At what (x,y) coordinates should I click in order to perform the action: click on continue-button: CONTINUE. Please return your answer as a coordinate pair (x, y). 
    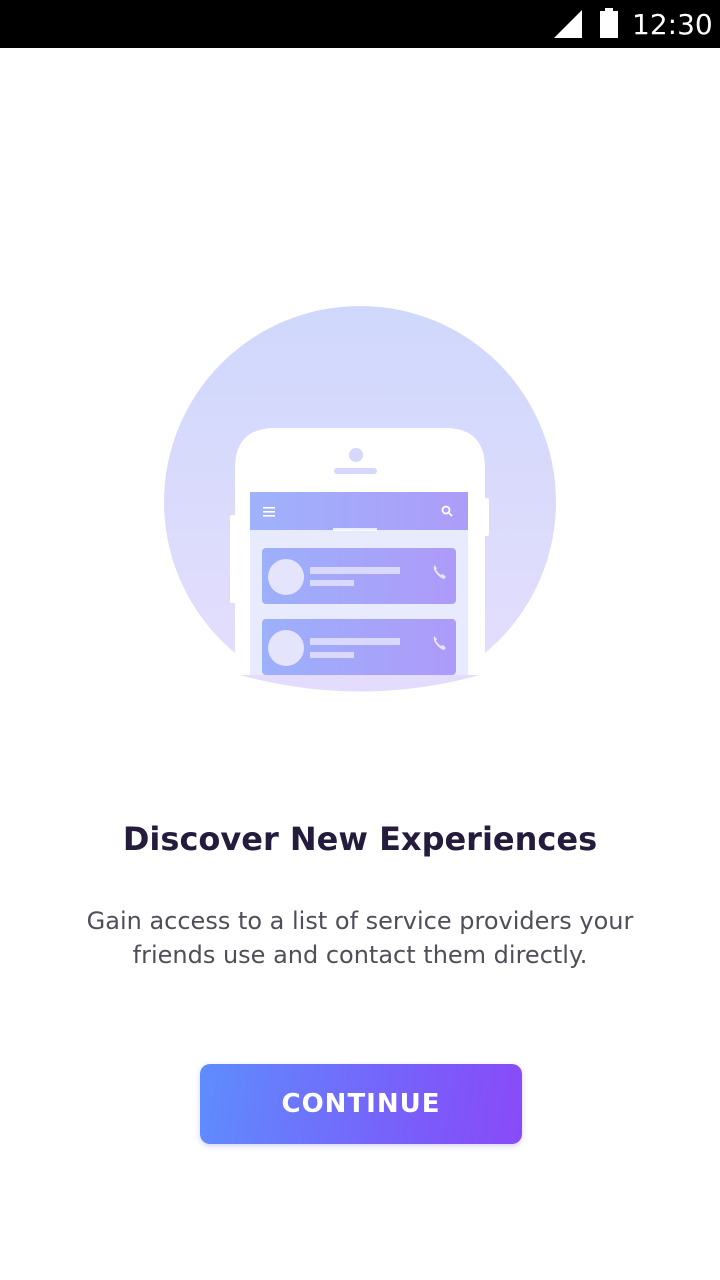
    Looking at the image, I should click on (361, 1104).